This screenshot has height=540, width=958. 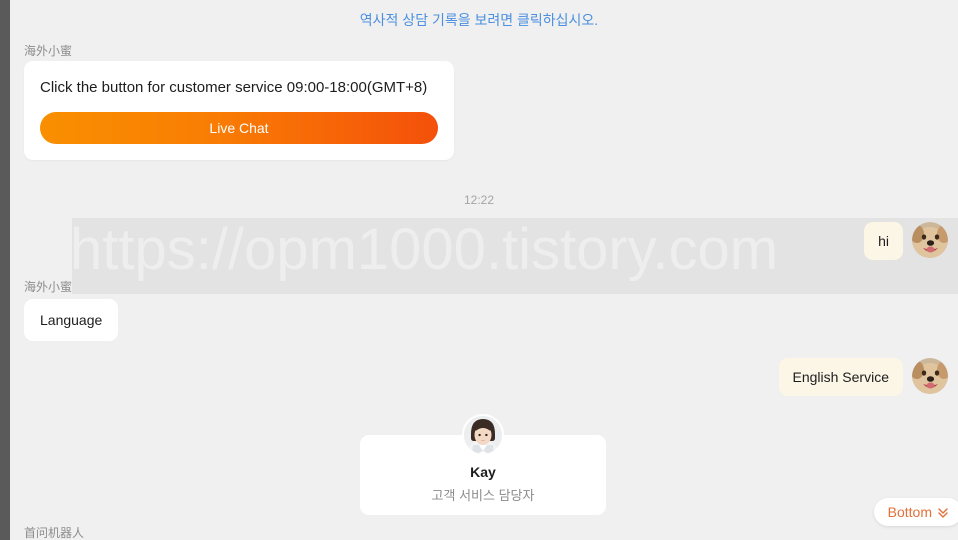 I want to click on scroll-to-bottom-button: Bottom, so click(x=915, y=512).